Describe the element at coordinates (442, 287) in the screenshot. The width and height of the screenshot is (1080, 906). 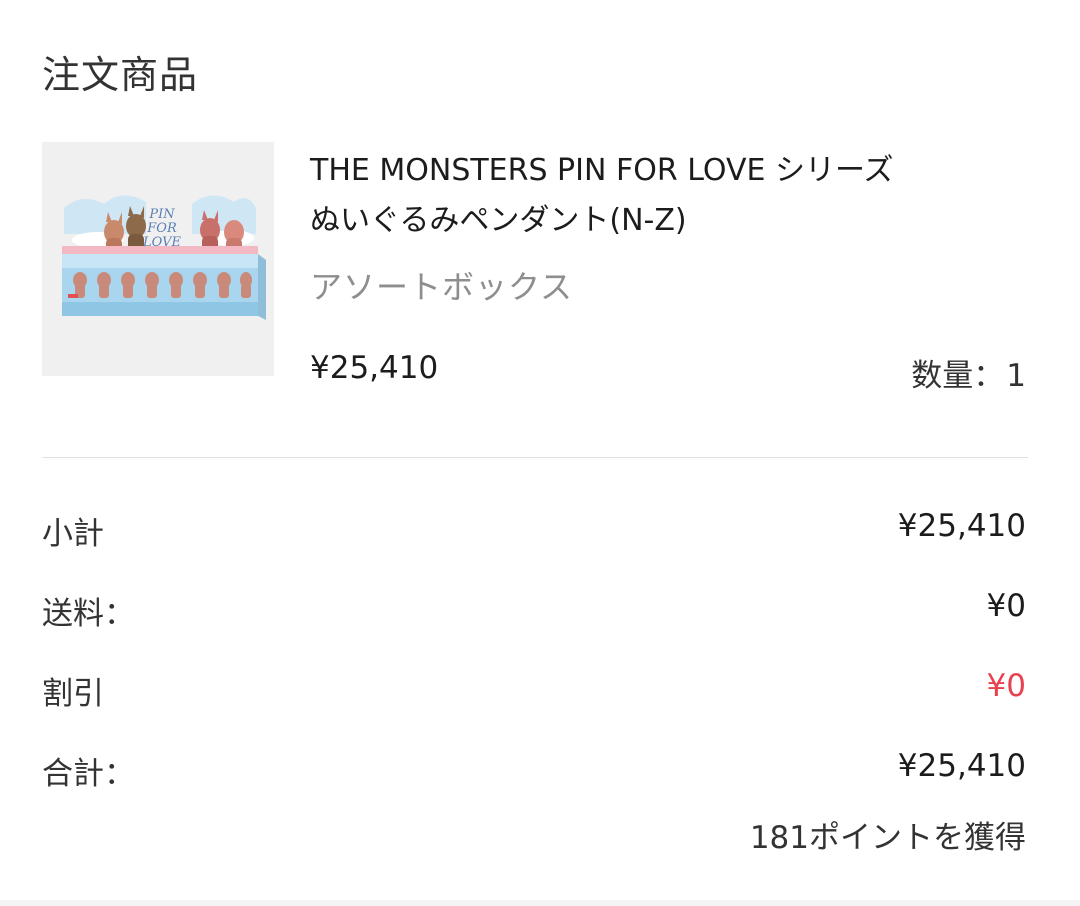
I see `product-variant: アソートボックス` at that location.